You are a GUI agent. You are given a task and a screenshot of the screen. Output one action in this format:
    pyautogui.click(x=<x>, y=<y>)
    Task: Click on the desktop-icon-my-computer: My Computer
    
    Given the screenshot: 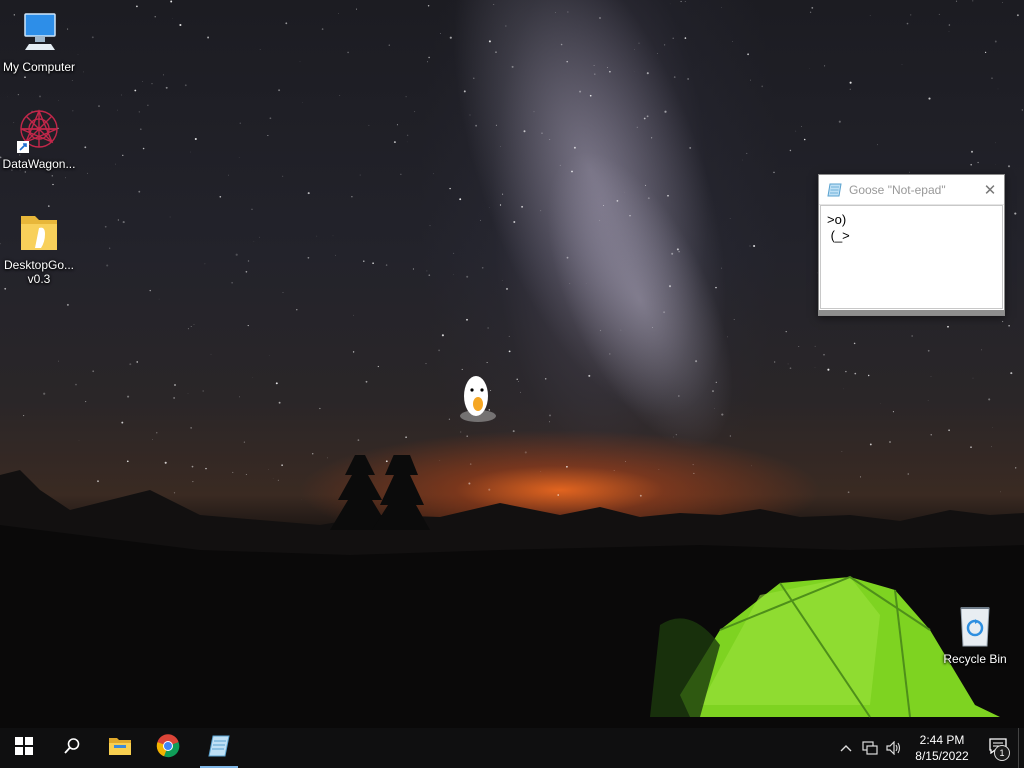 What is the action you would take?
    pyautogui.click(x=39, y=42)
    